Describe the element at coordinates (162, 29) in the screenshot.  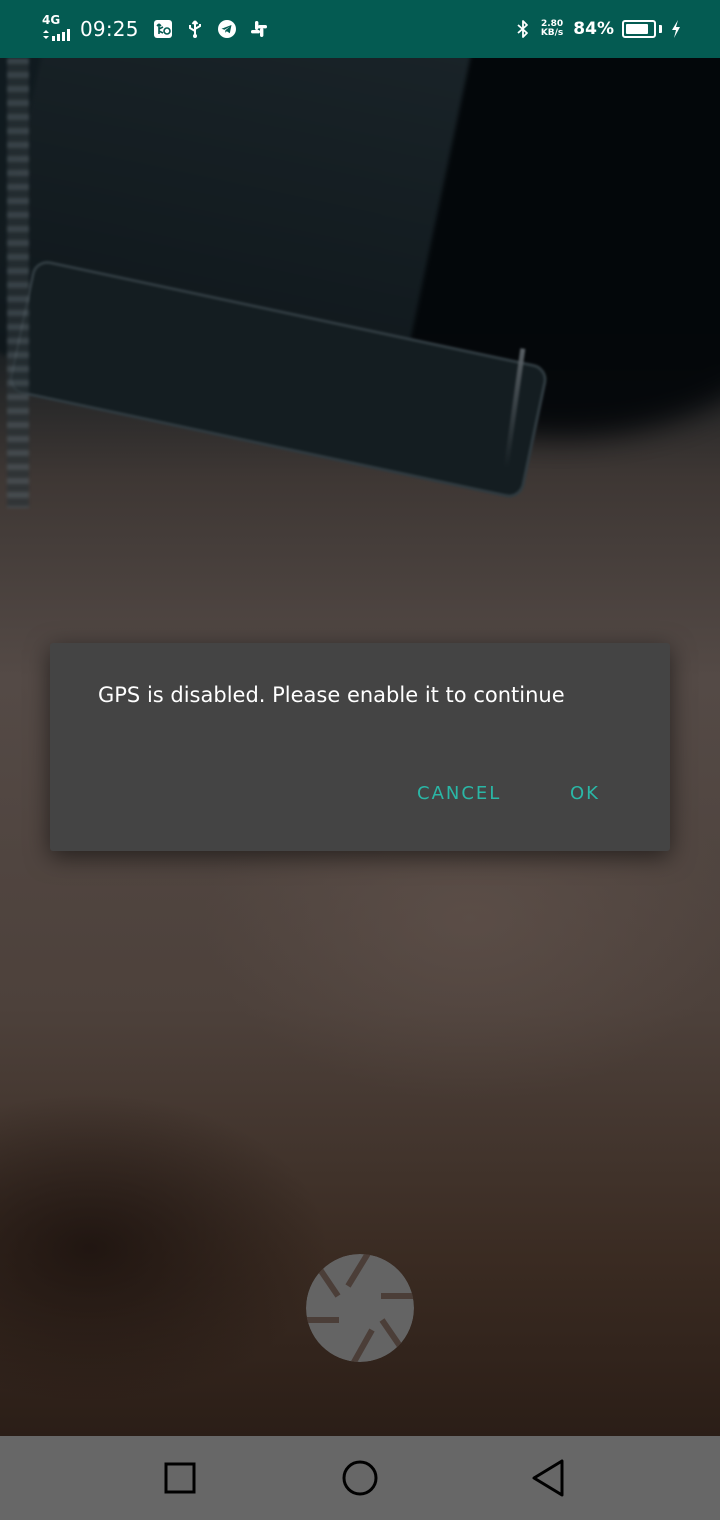
I see `usb-debug-icon` at that location.